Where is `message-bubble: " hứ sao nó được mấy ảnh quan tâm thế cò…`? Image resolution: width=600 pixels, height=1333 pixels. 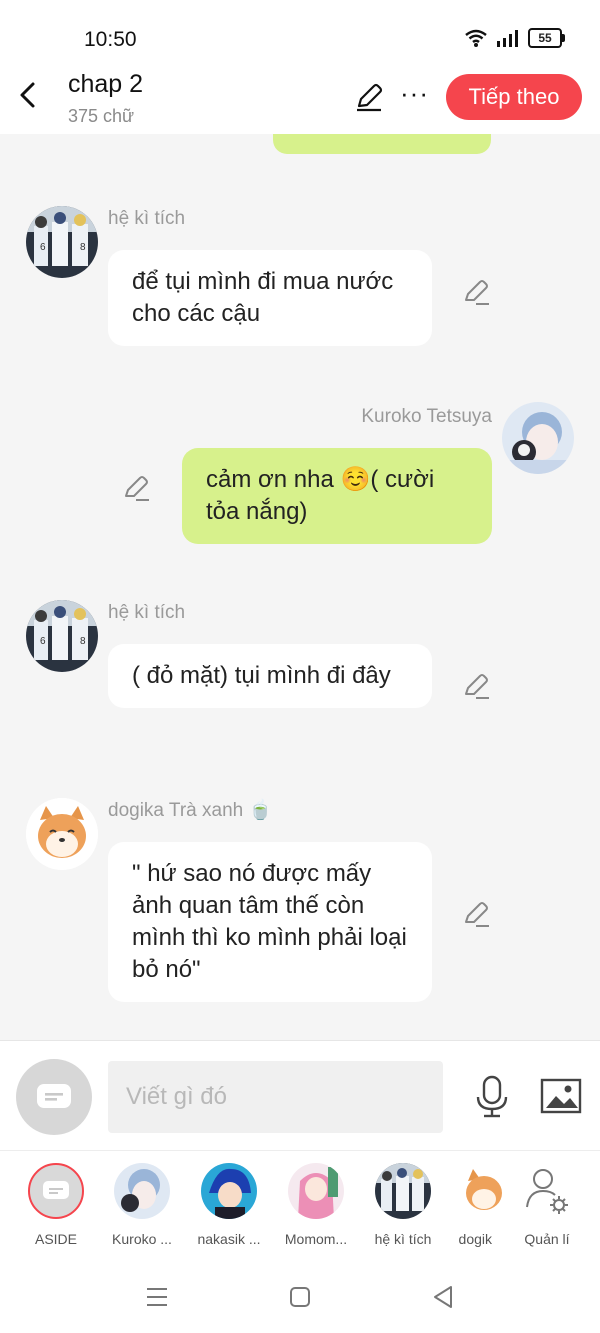 message-bubble: " hứ sao nó được mấy ảnh quan tâm thế cò… is located at coordinates (270, 922).